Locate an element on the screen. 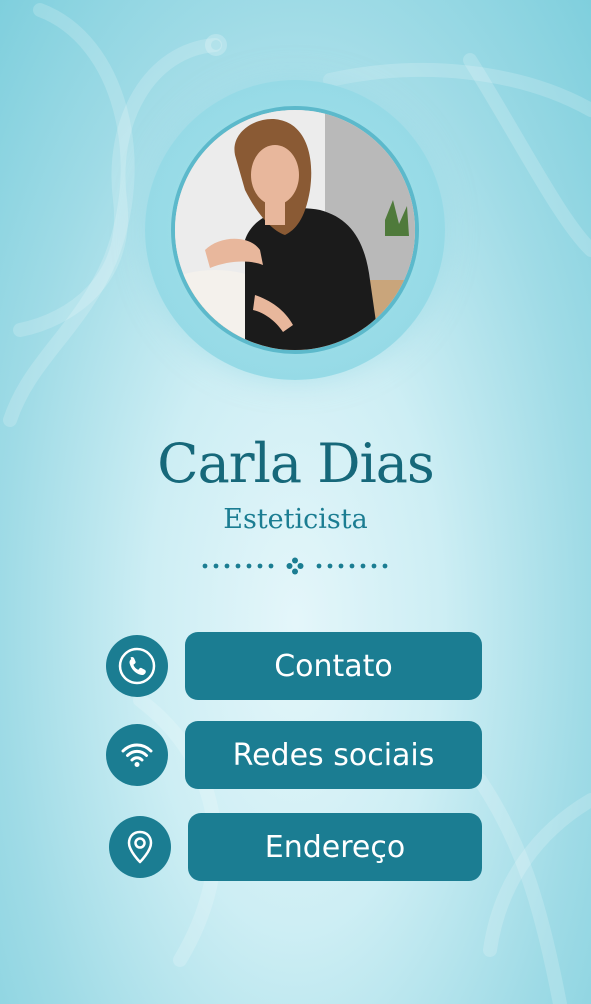 Image resolution: width=591 pixels, height=1004 pixels. profile-name: Carla Dias is located at coordinates (295, 463).